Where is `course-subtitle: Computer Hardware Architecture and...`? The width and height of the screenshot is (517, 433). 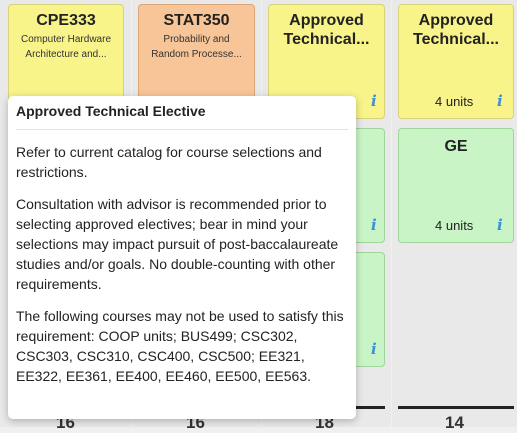
course-subtitle: Computer Hardware Architecture and... is located at coordinates (66, 47).